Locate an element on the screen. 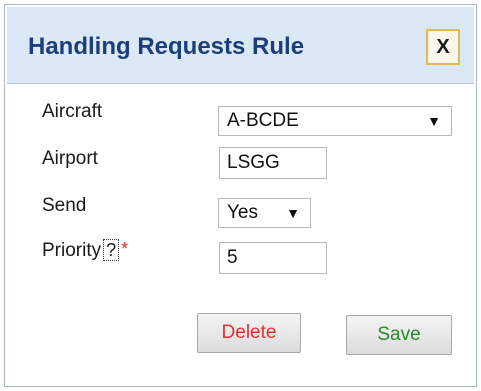 This screenshot has width=481, height=391. priority-label-group: Priority? * is located at coordinates (85, 250).